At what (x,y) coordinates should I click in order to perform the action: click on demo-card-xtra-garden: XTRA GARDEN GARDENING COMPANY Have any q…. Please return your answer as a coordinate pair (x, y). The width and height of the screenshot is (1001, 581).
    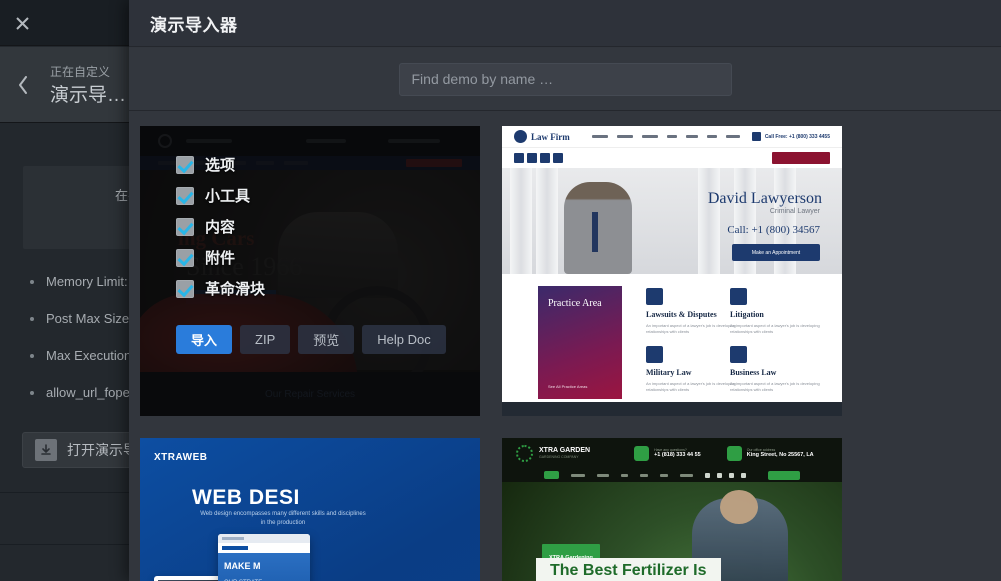
    Looking at the image, I should click on (672, 509).